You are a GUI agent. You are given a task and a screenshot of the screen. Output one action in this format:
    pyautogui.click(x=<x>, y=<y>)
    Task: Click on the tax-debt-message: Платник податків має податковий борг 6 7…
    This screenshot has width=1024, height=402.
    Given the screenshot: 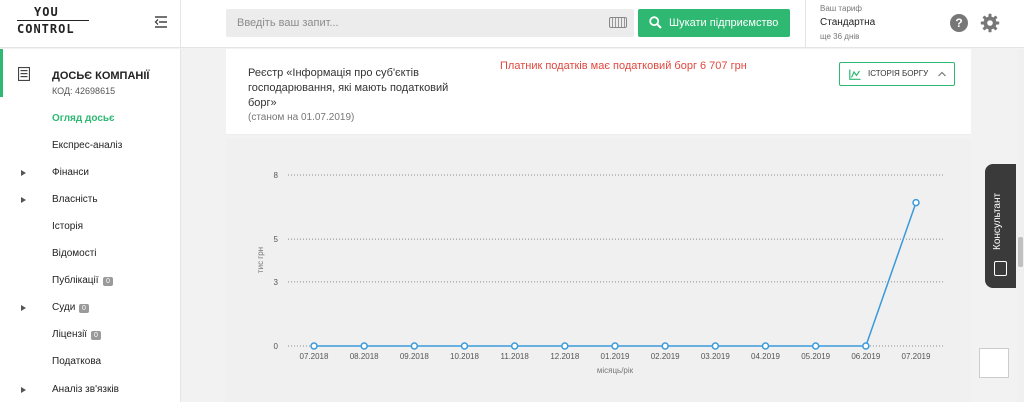 What is the action you would take?
    pyautogui.click(x=623, y=66)
    